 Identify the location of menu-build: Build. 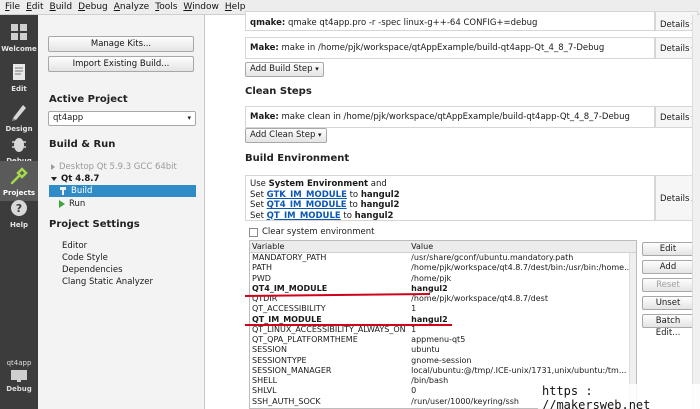
(61, 7).